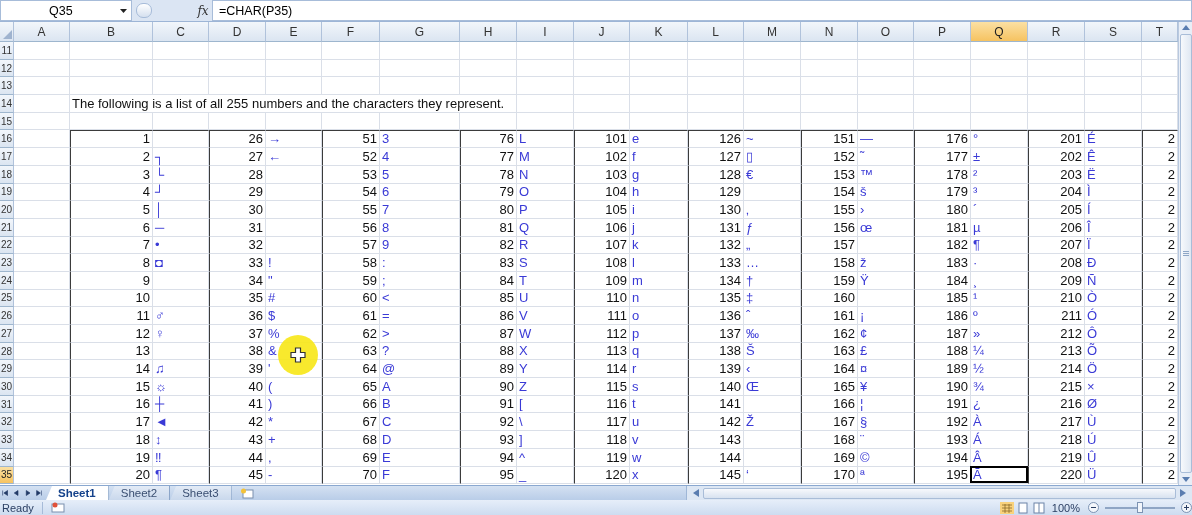 The height and width of the screenshot is (515, 1192). Describe the element at coordinates (999, 210) in the screenshot. I see `character-cell: ´` at that location.